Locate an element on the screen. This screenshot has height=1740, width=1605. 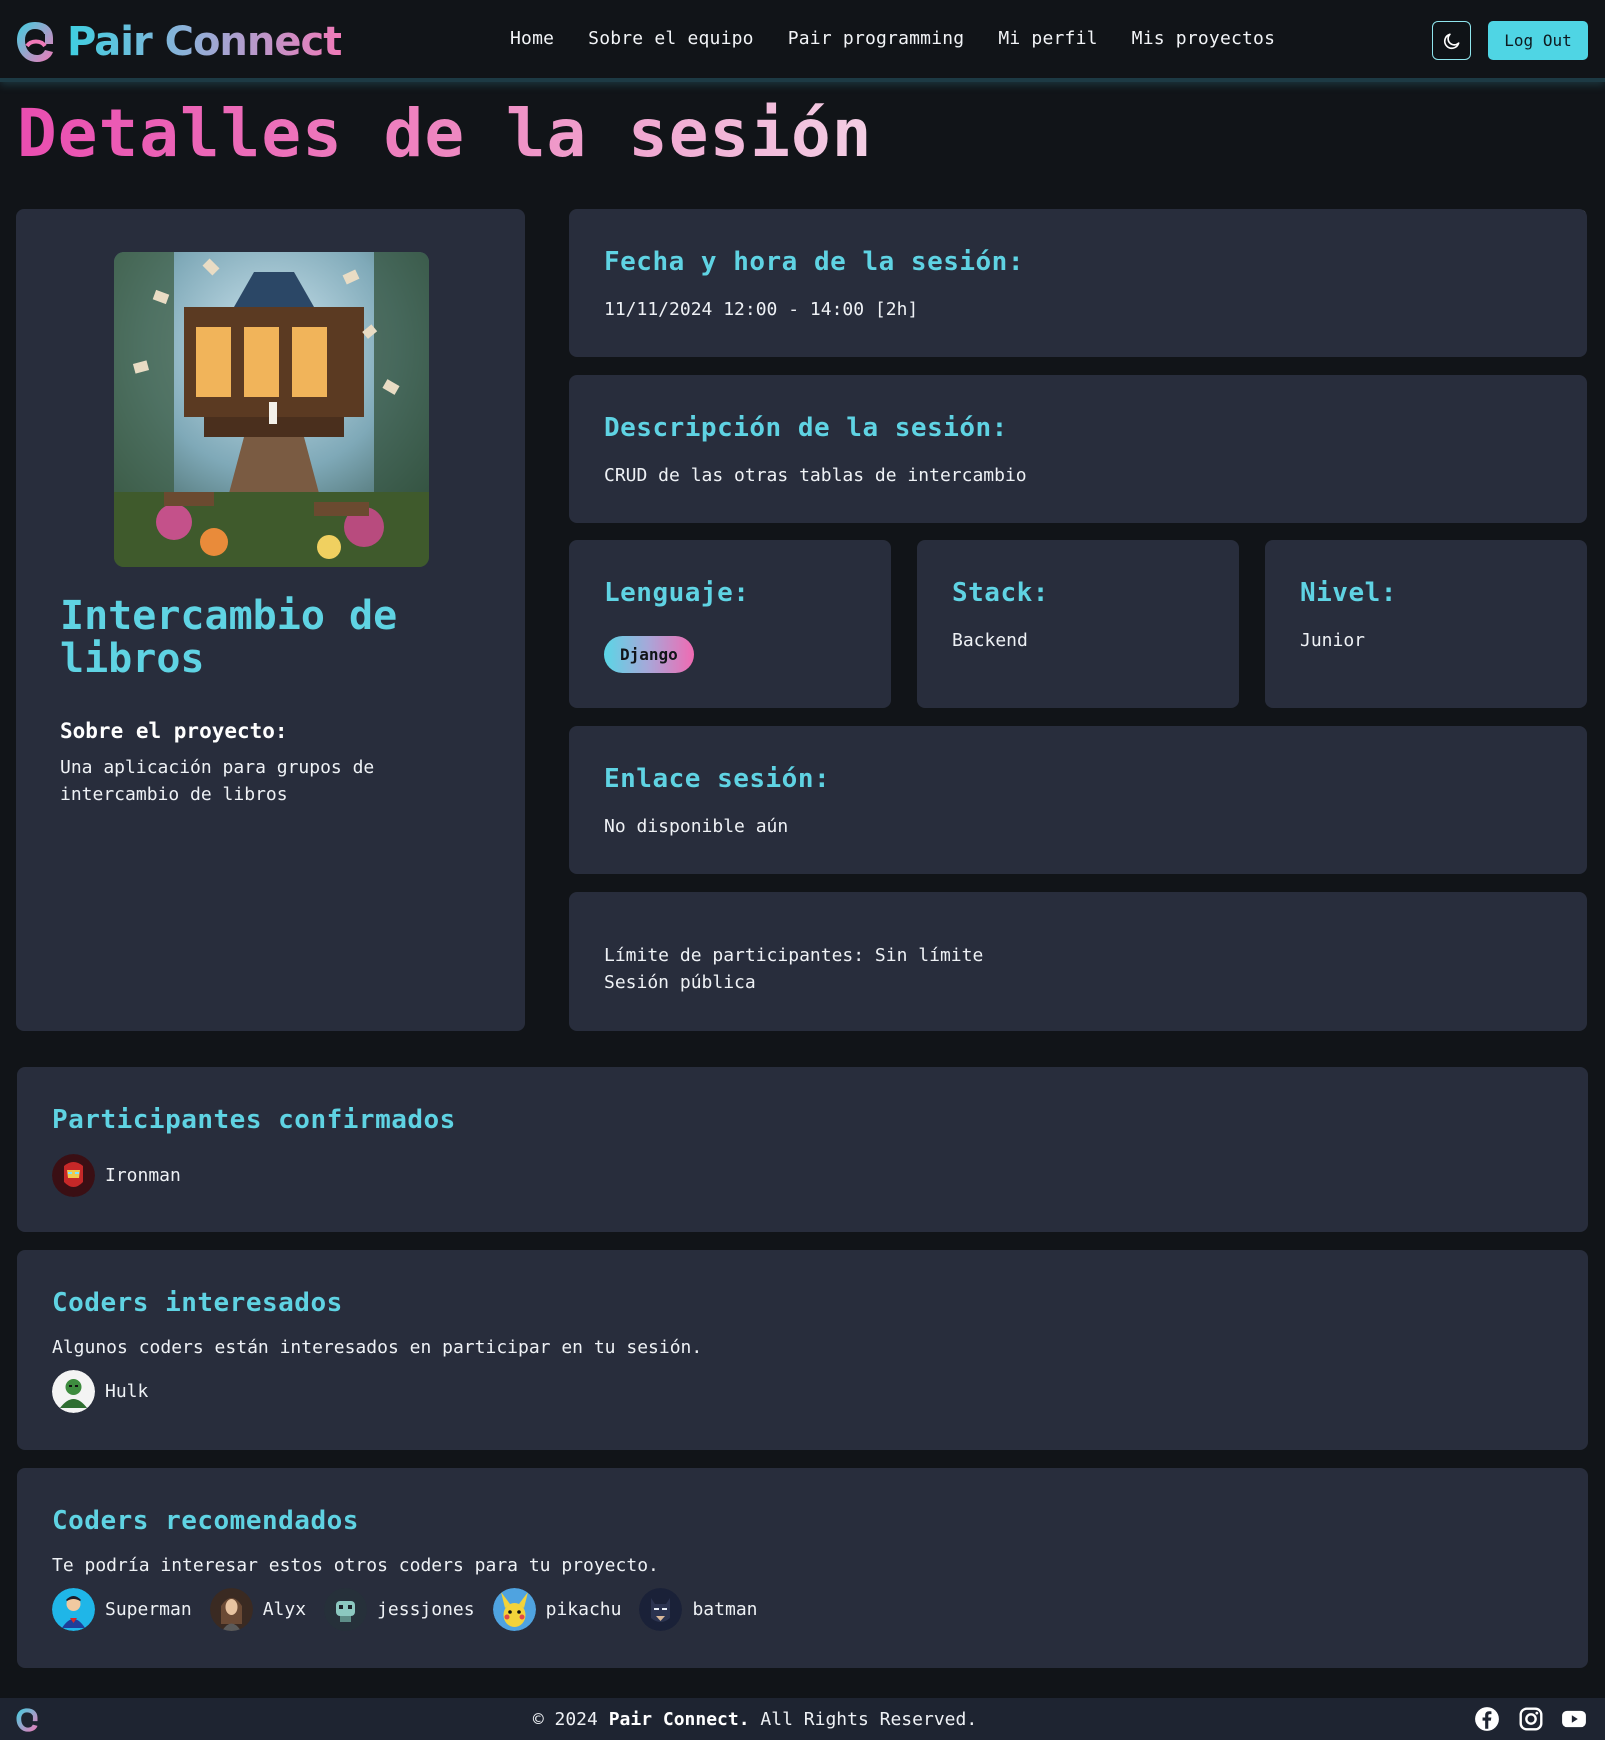
logout-button: Log Out is located at coordinates (1538, 40).